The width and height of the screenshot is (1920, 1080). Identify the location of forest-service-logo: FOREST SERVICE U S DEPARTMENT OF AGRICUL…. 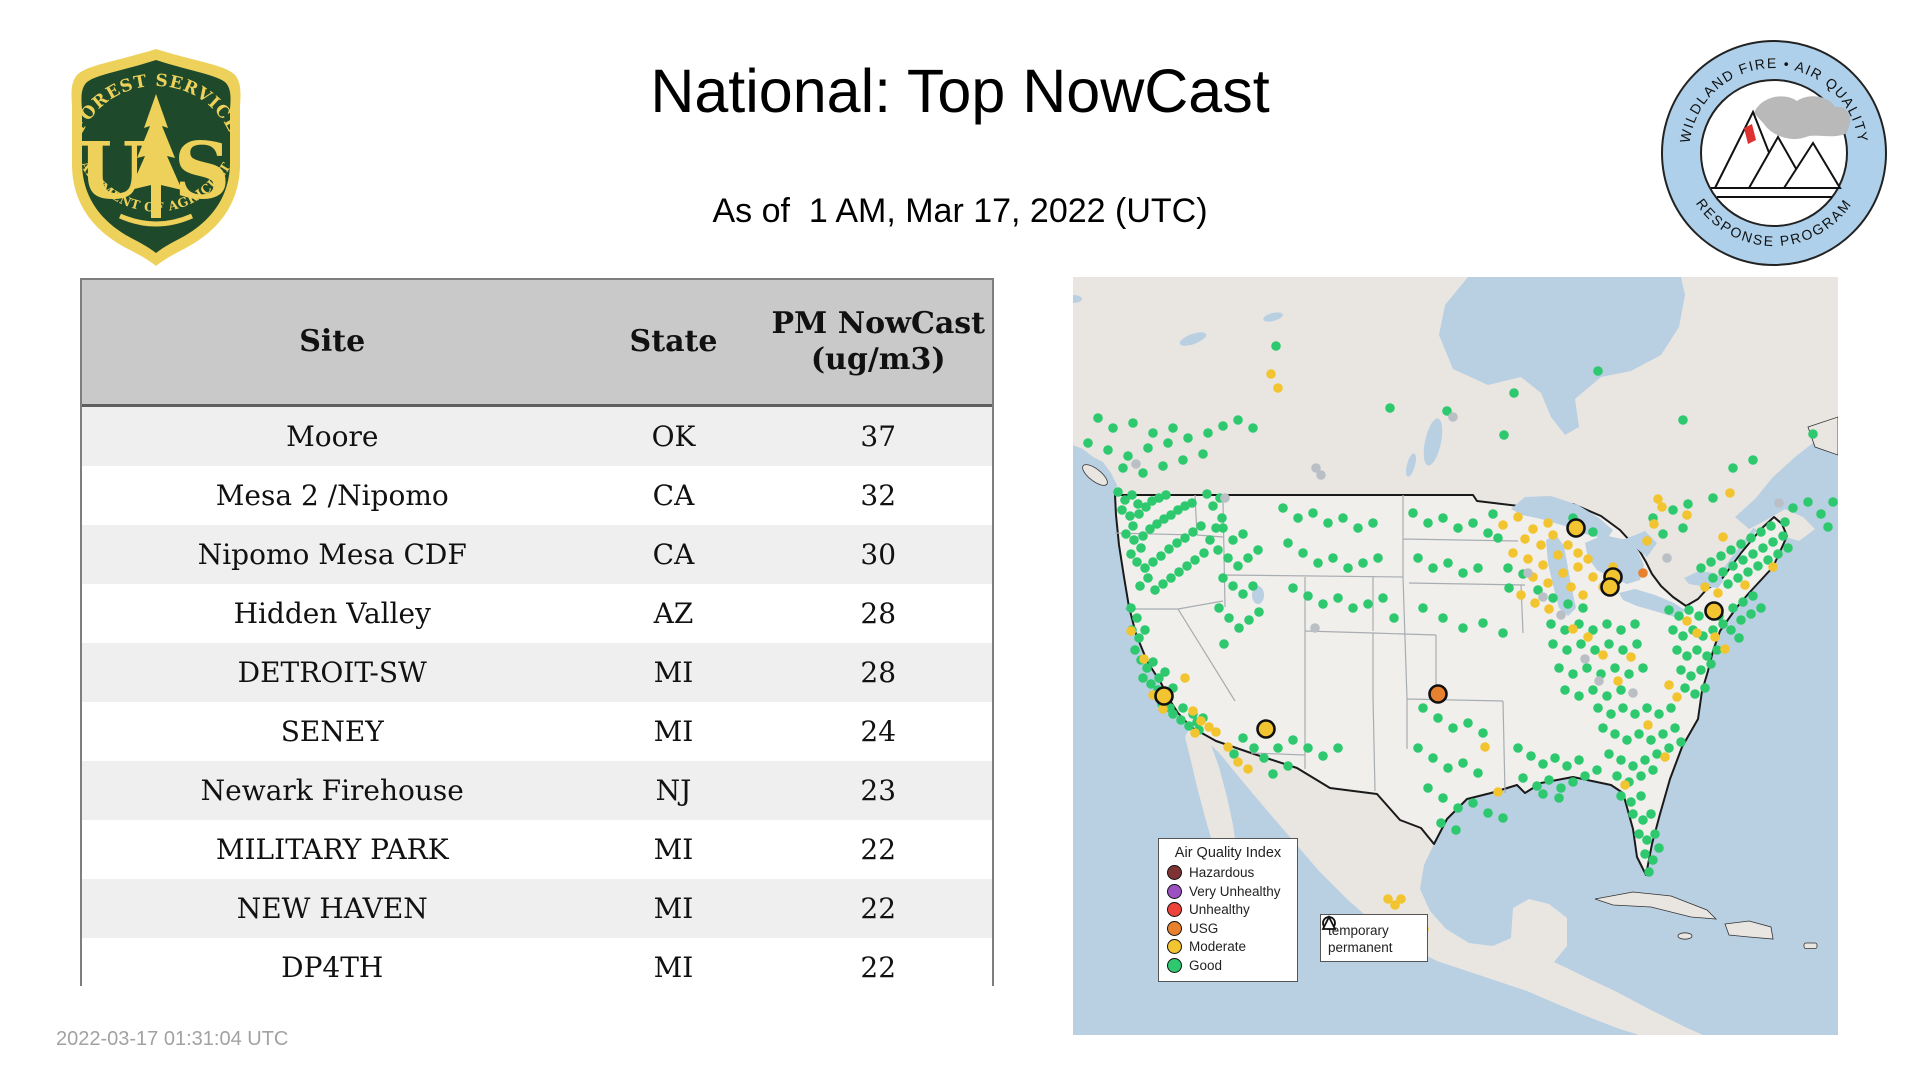
(153, 152).